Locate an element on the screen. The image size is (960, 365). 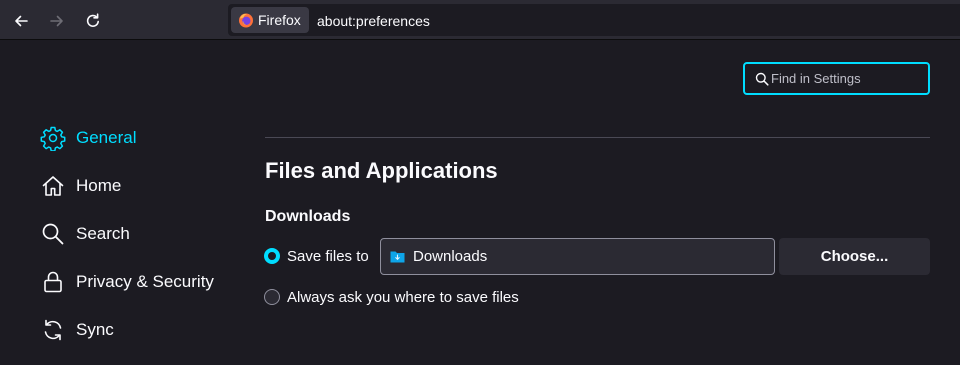
always-ask-option: Always ask you where to save files is located at coordinates (391, 297).